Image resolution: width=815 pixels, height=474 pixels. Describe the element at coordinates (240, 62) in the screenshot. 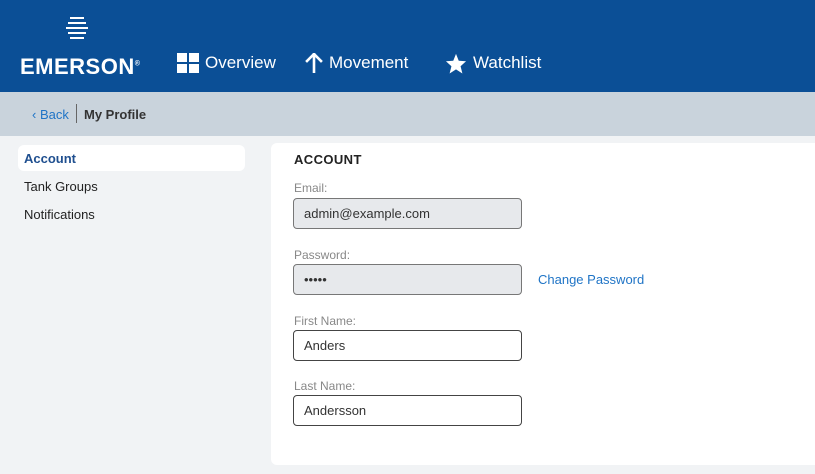

I see `nav-overview-label: Overview` at that location.